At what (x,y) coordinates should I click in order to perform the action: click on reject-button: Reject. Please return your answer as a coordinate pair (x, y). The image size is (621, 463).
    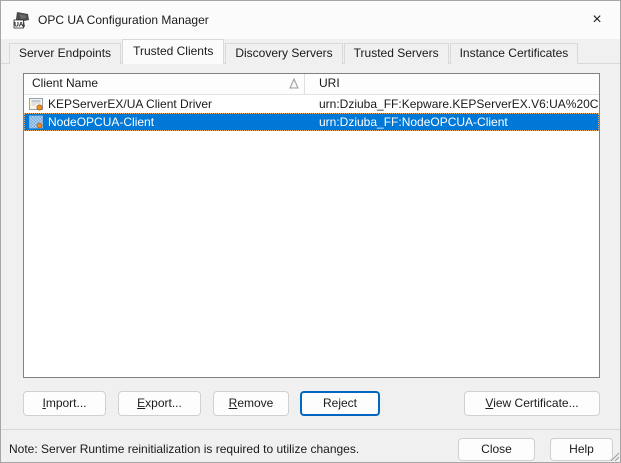
    Looking at the image, I should click on (340, 403).